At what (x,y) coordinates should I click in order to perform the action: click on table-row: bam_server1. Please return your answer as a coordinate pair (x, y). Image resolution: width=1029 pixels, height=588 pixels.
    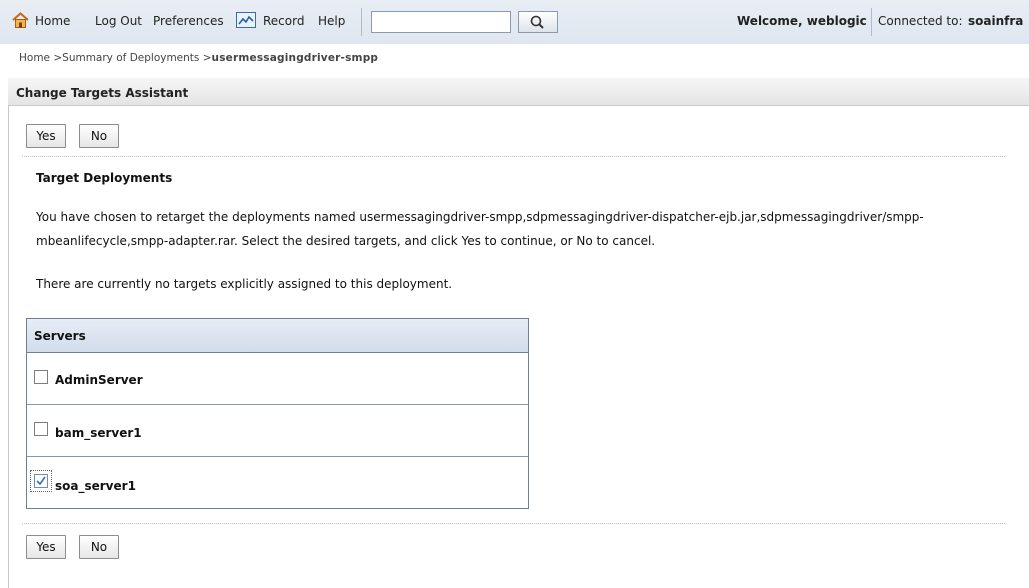
    Looking at the image, I should click on (277, 431).